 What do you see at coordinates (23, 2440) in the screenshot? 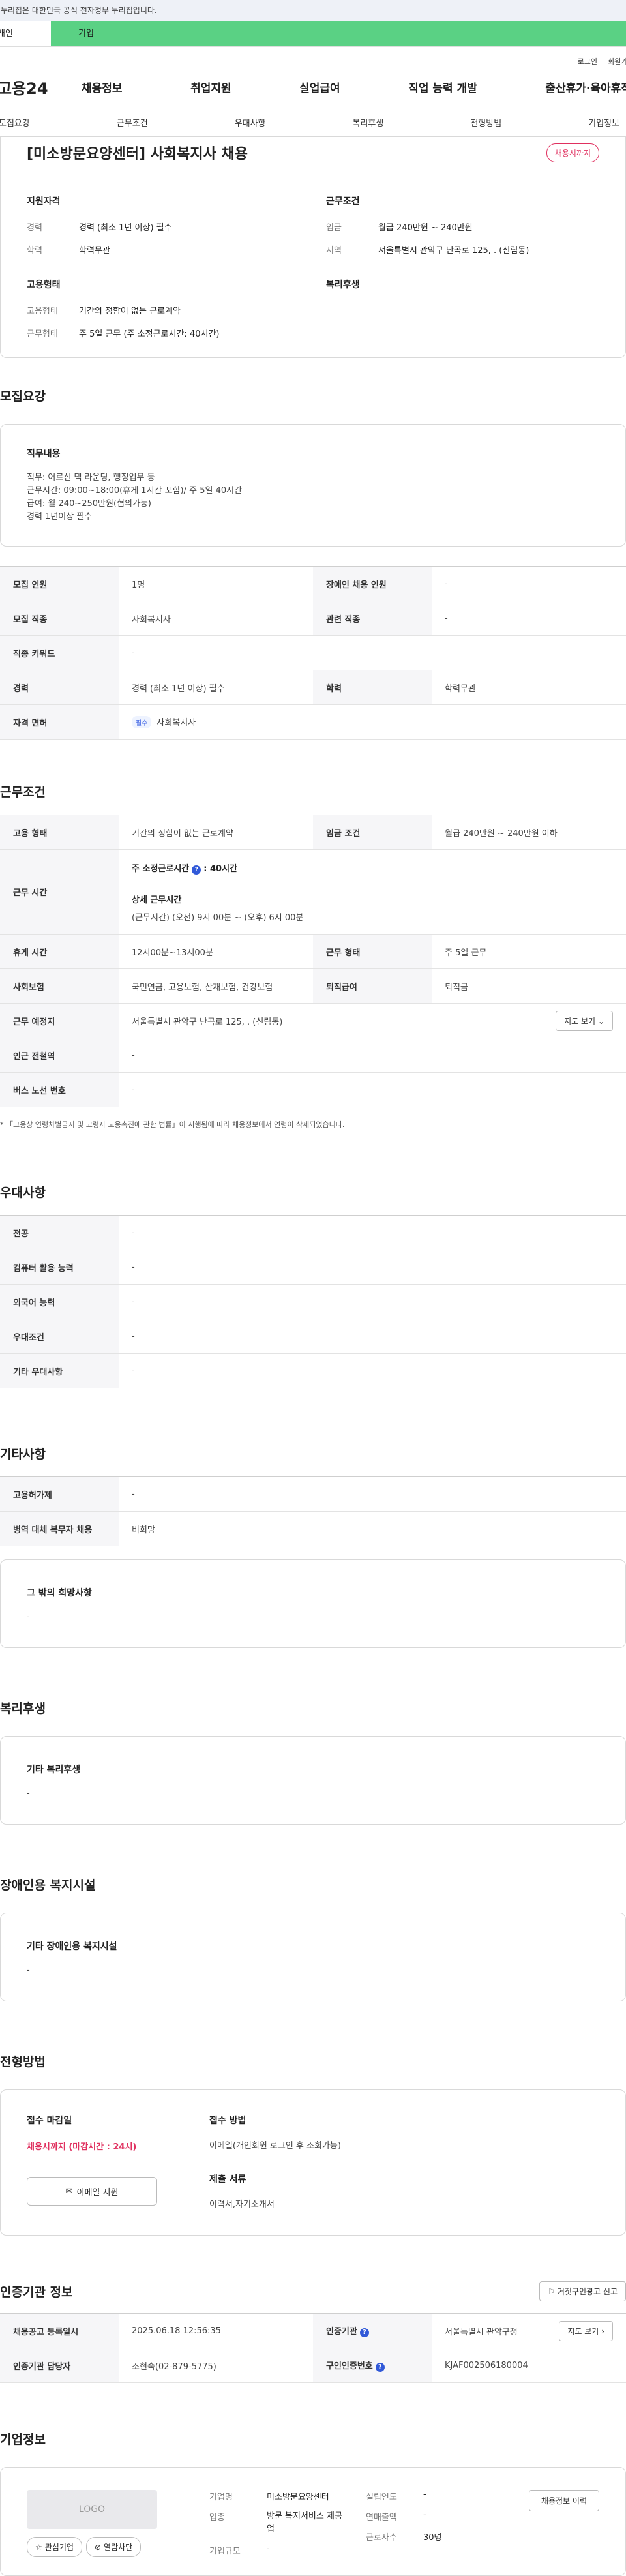
I see `company-title: 기업정보` at bounding box center [23, 2440].